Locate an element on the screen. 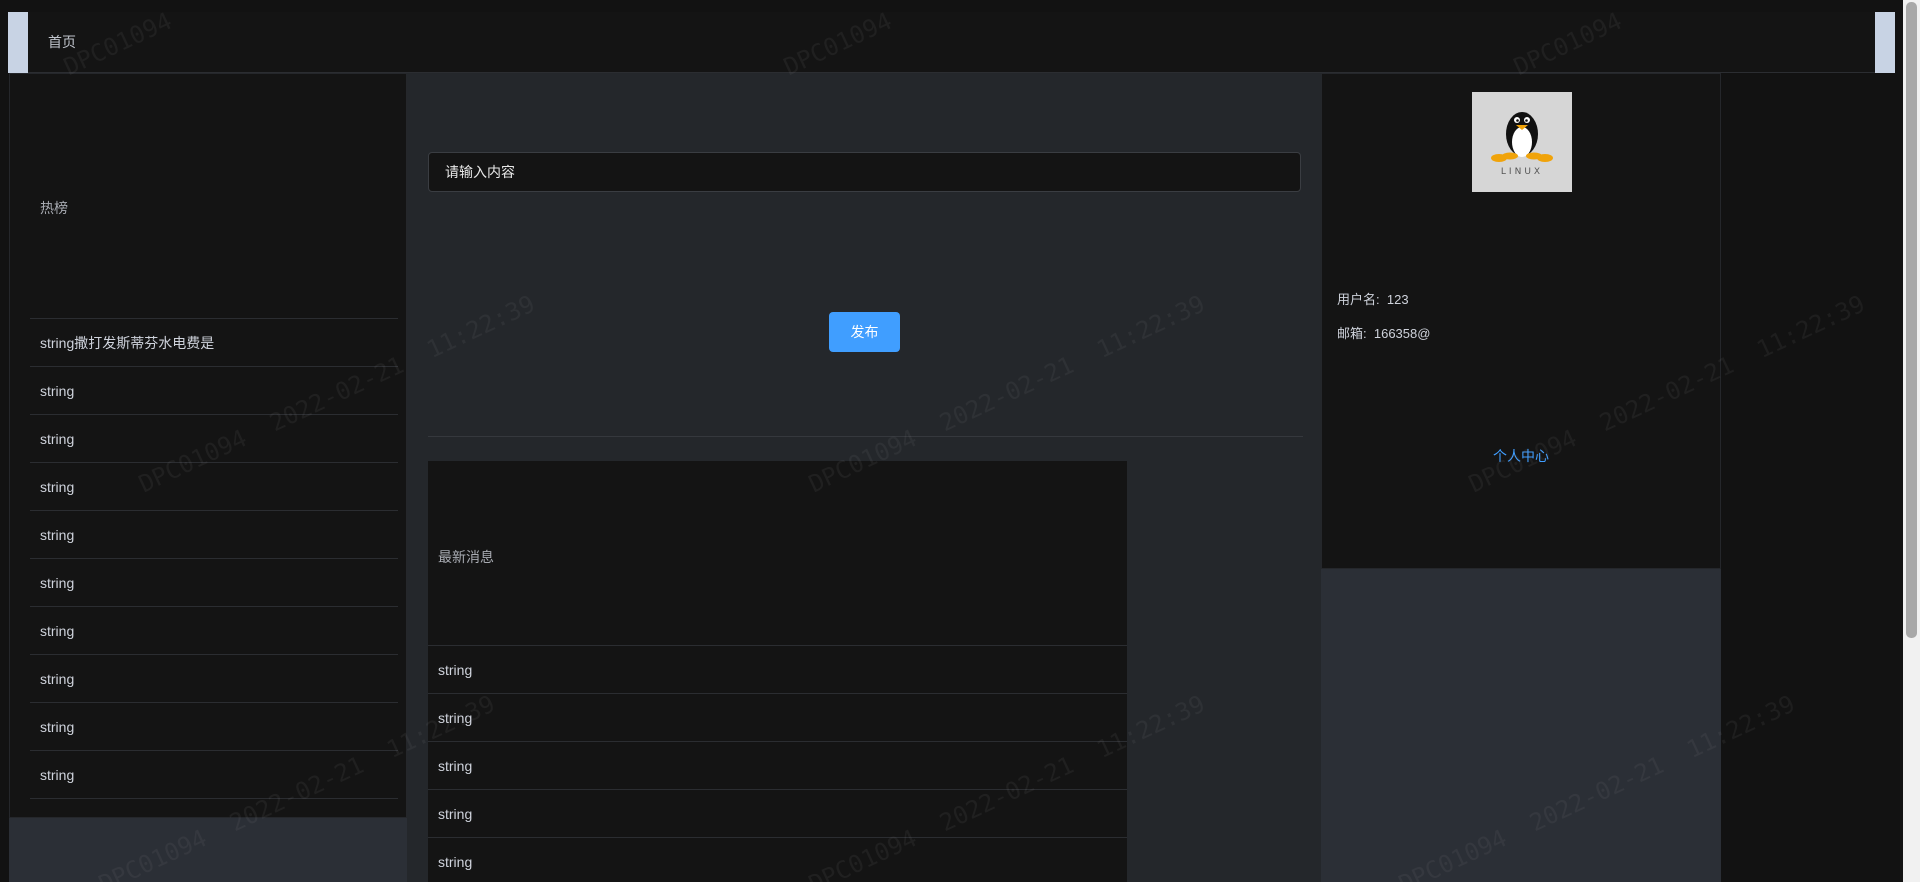 The width and height of the screenshot is (1920, 882). email-label: 邮箱: is located at coordinates (1352, 333).